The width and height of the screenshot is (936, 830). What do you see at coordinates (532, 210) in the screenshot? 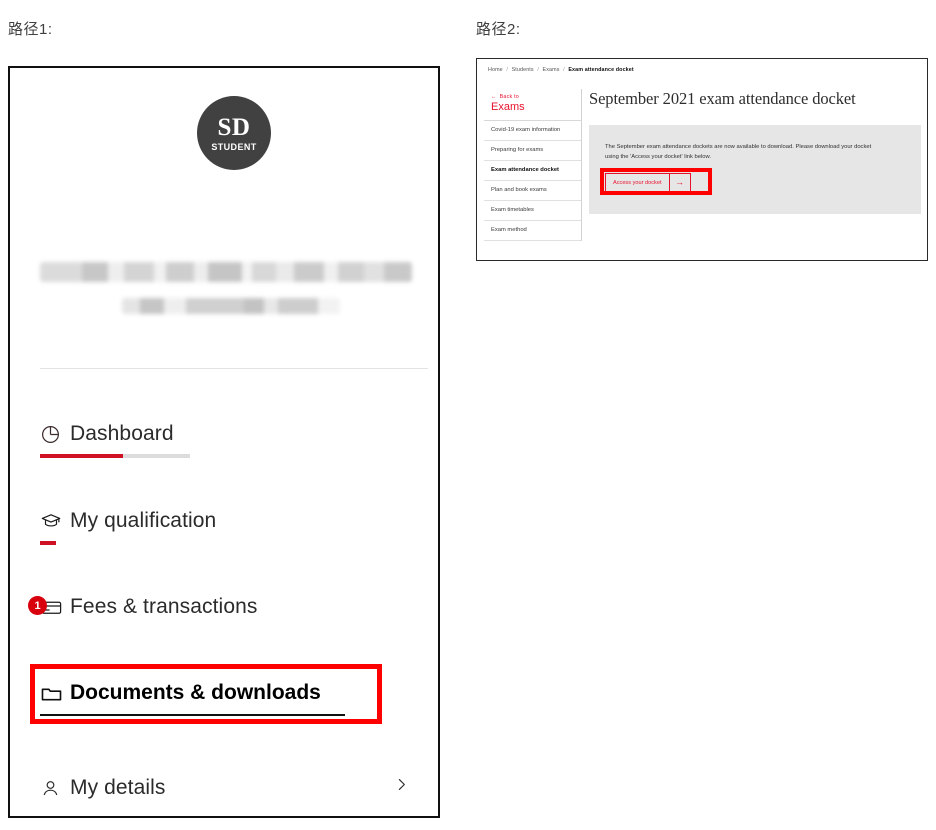
I see `exam-nav-item-timetables: Exam timetables` at bounding box center [532, 210].